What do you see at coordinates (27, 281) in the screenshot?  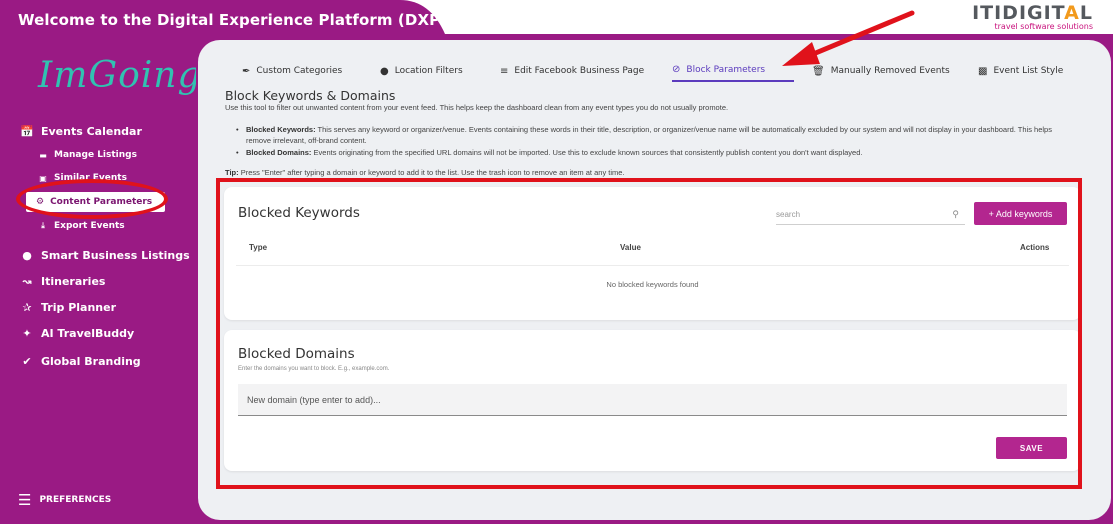 I see `route-icon: ↝` at bounding box center [27, 281].